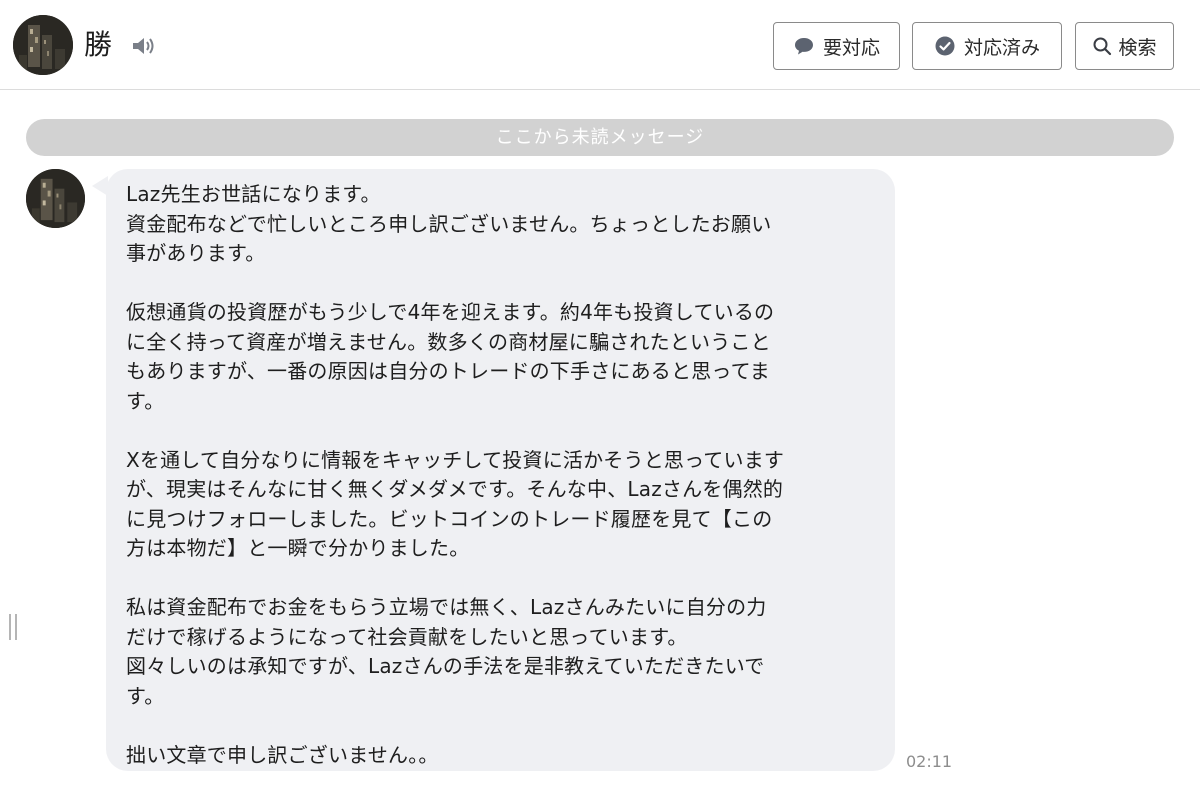 This screenshot has height=785, width=1200. Describe the element at coordinates (803, 46) in the screenshot. I see `speech-bubble-icon` at that location.